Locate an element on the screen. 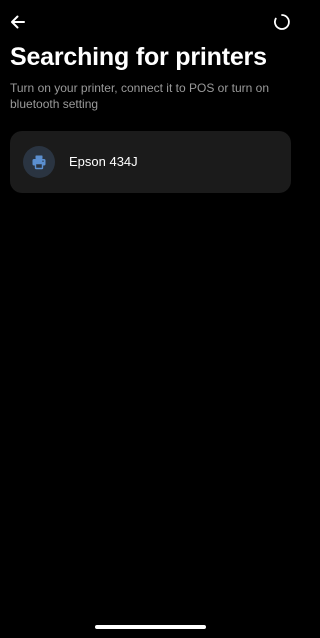 The image size is (320, 638). printer-list-item: Epson 434J is located at coordinates (150, 162).